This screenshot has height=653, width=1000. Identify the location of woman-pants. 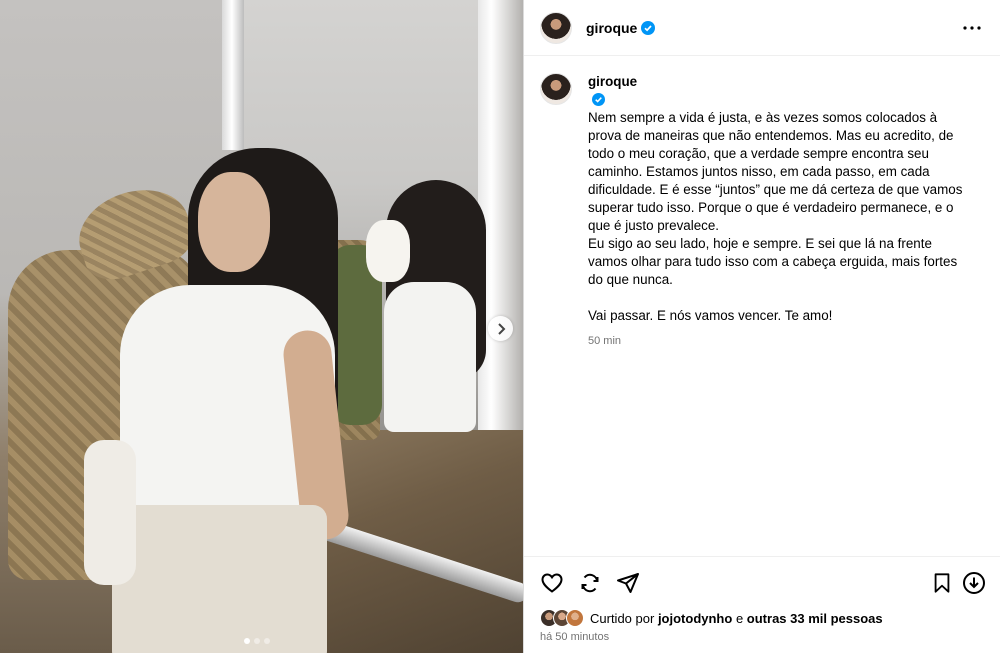
(219, 579).